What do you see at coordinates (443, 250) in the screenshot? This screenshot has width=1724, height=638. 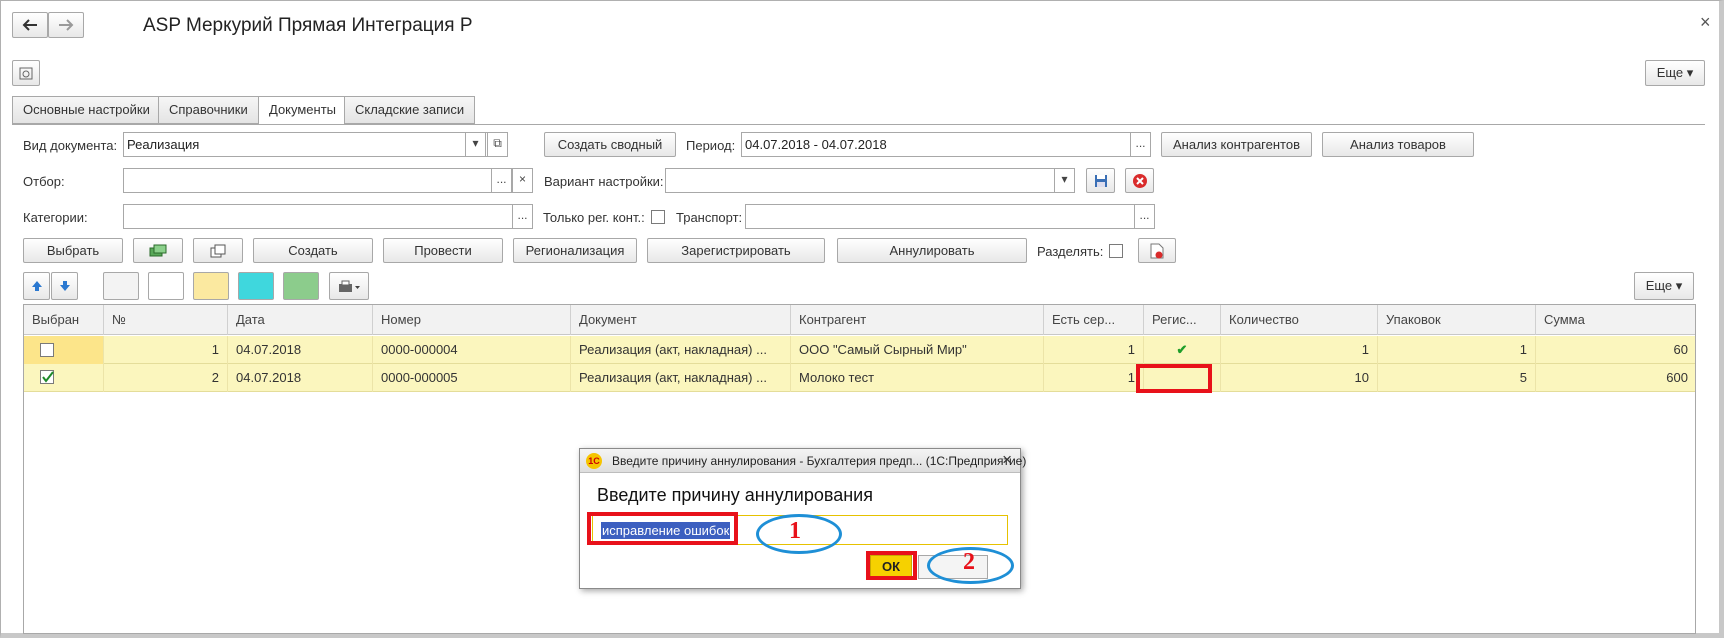 I see `post-button: Провести` at bounding box center [443, 250].